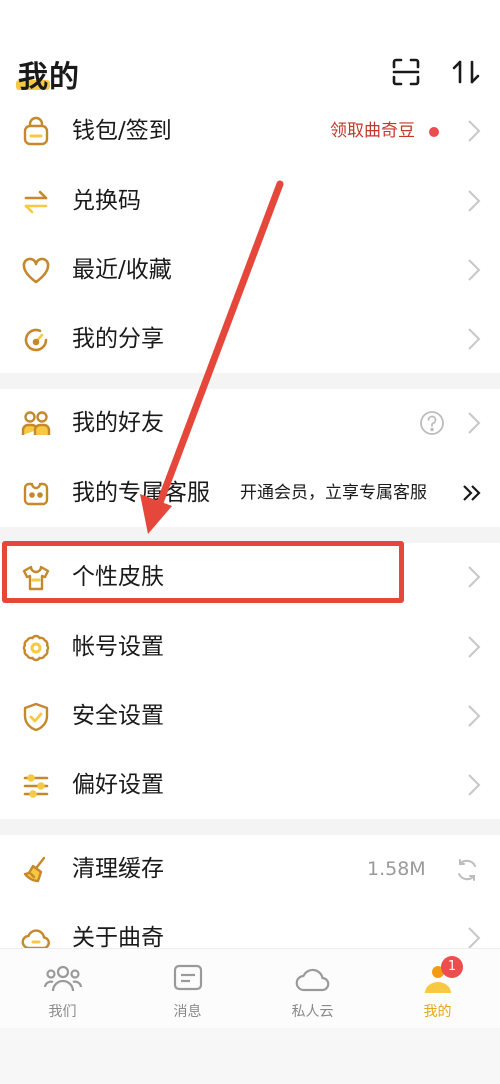 This screenshot has height=1084, width=500. I want to click on menu-item-recent-favorites: 最近/收藏, so click(250, 270).